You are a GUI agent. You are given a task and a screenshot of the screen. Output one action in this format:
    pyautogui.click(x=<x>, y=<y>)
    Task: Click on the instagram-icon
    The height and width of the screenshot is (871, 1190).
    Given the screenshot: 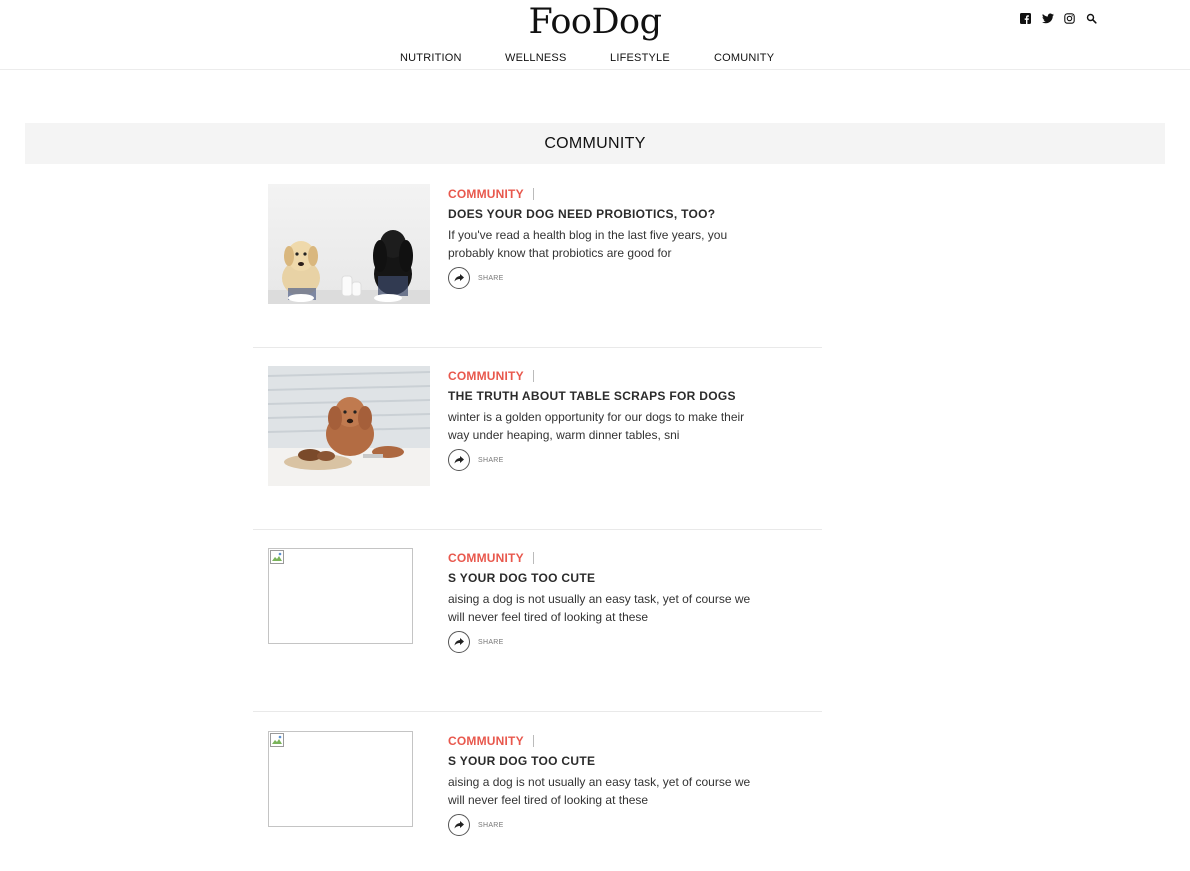 What is the action you would take?
    pyautogui.click(x=1071, y=18)
    